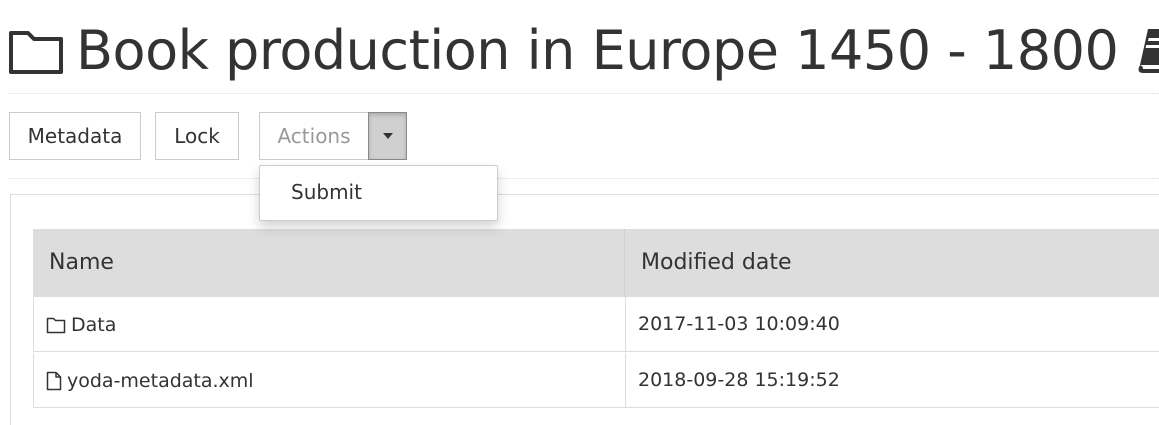 The width and height of the screenshot is (1159, 425). Describe the element at coordinates (378, 193) in the screenshot. I see `actions-dropdown-menu: Submit` at that location.